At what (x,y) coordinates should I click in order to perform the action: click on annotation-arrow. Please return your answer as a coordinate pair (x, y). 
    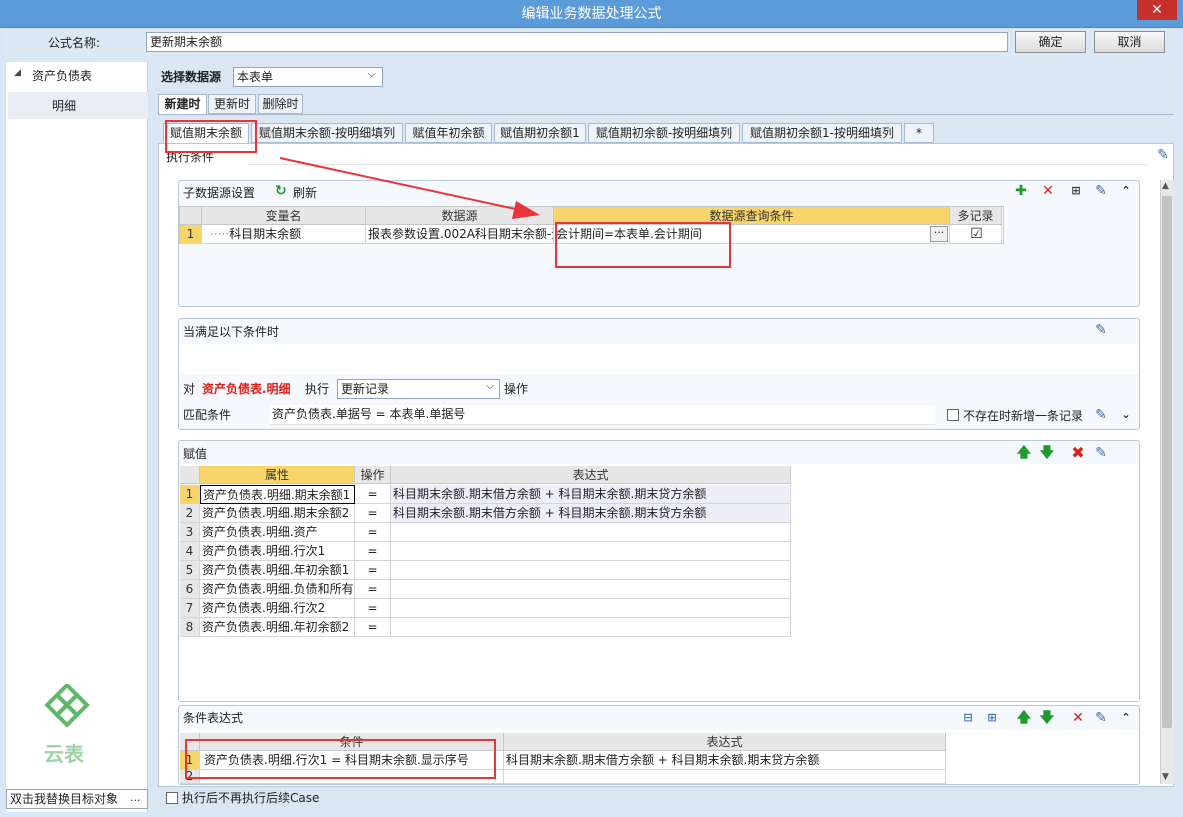
    Looking at the image, I should click on (409, 188).